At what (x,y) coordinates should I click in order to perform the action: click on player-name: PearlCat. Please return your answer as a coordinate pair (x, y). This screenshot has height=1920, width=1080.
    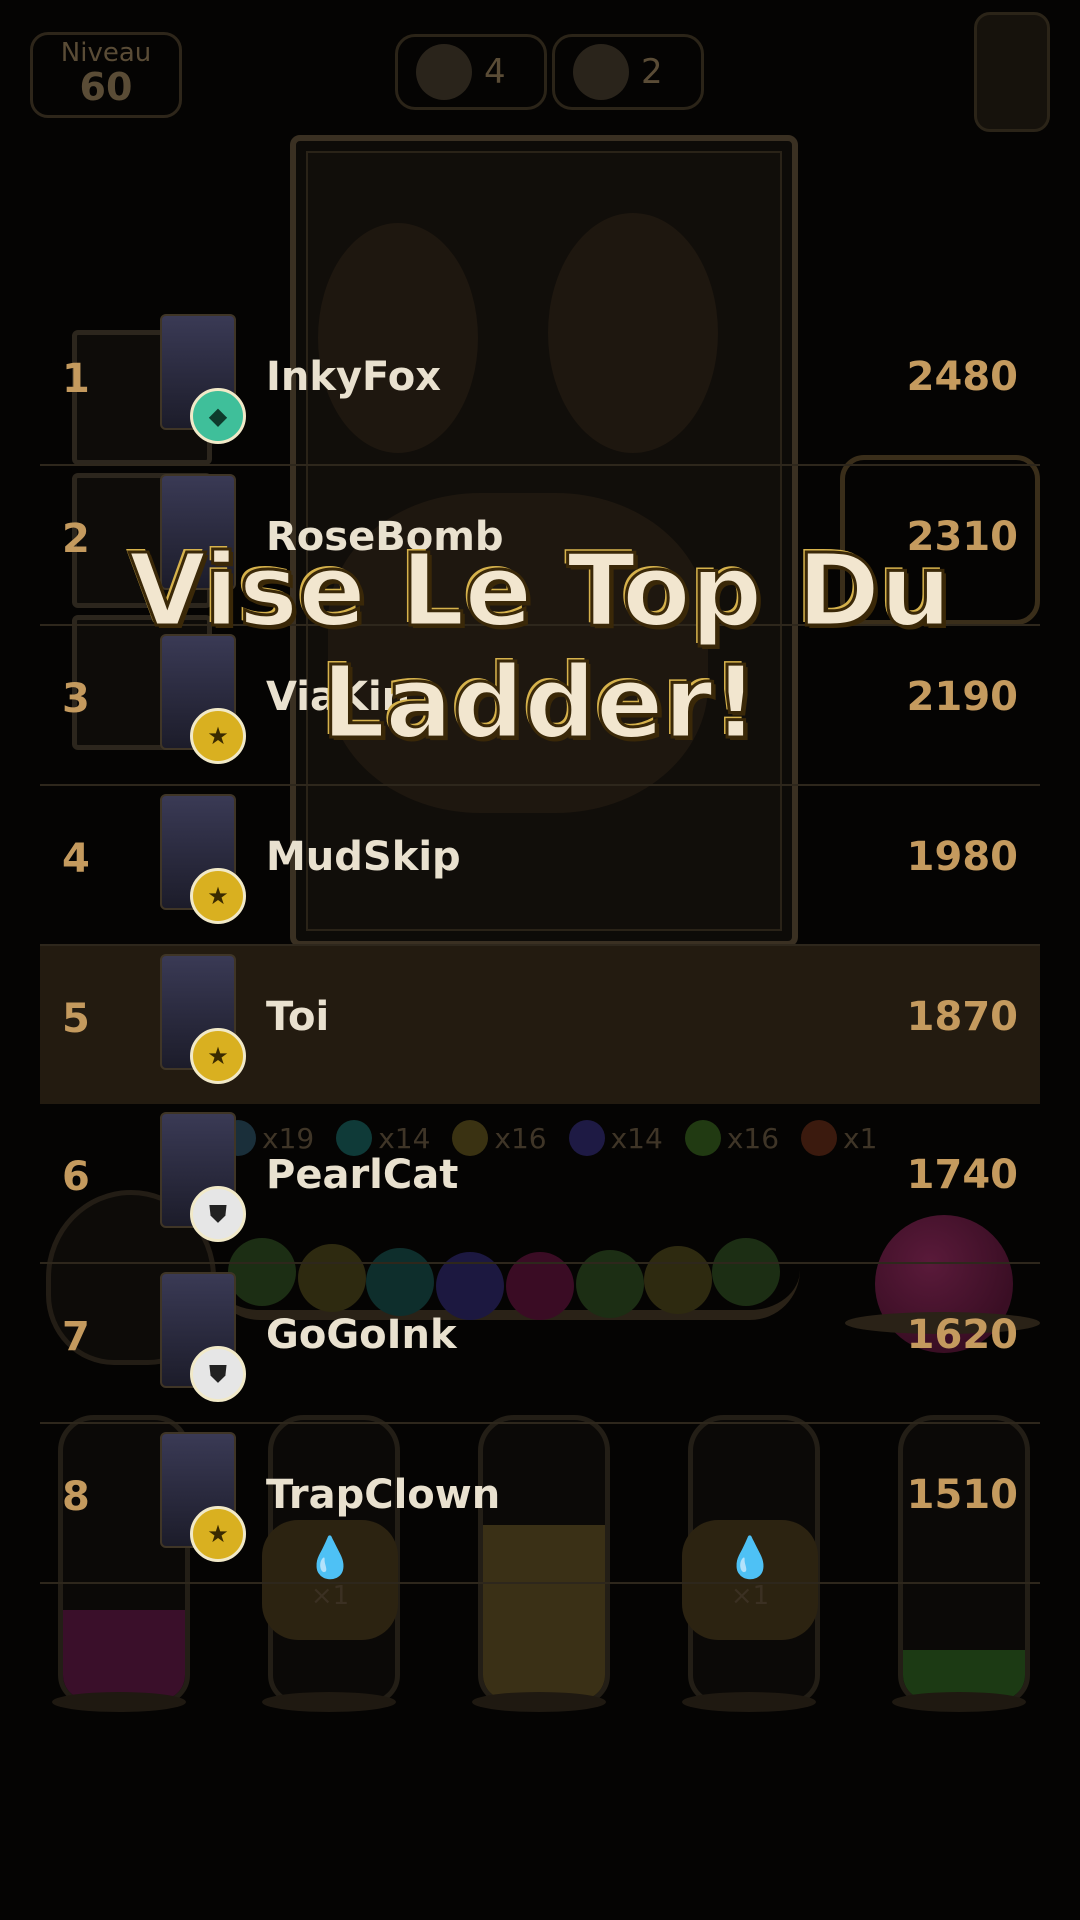
    Looking at the image, I should click on (362, 1175).